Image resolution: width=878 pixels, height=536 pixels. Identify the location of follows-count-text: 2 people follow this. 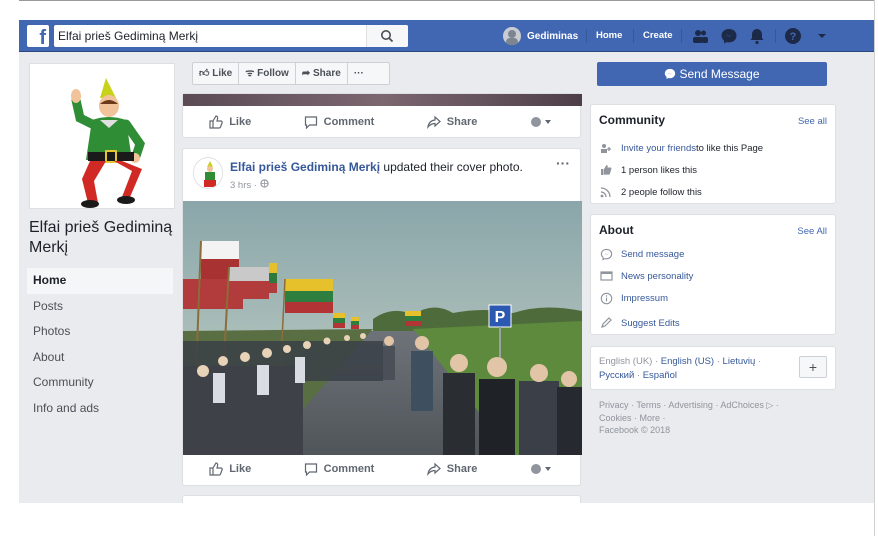
(661, 192).